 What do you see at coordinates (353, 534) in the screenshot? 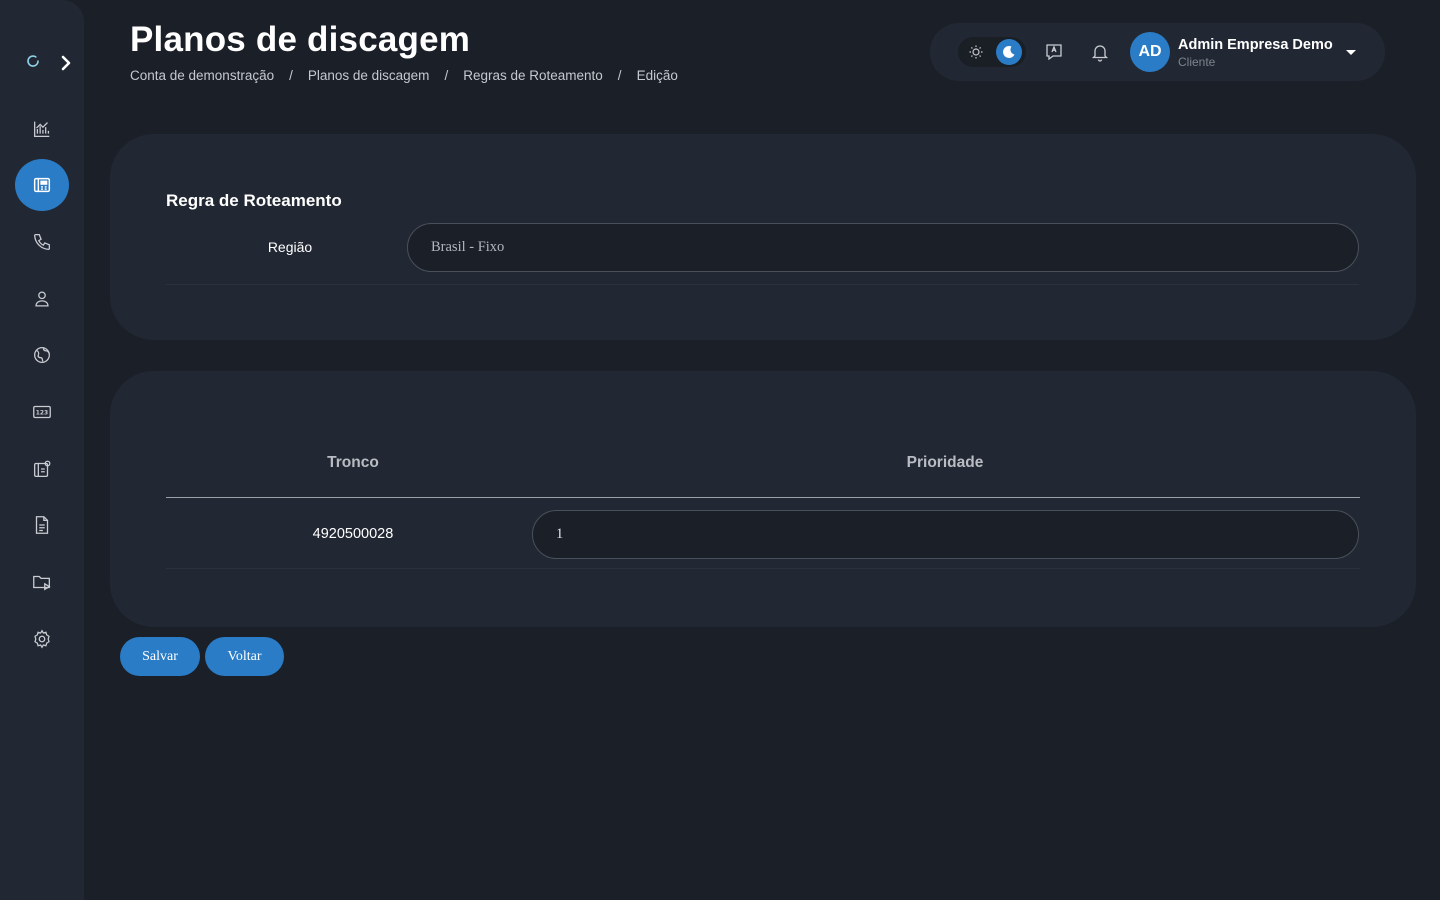
I see `trunk-number: 4920500028` at bounding box center [353, 534].